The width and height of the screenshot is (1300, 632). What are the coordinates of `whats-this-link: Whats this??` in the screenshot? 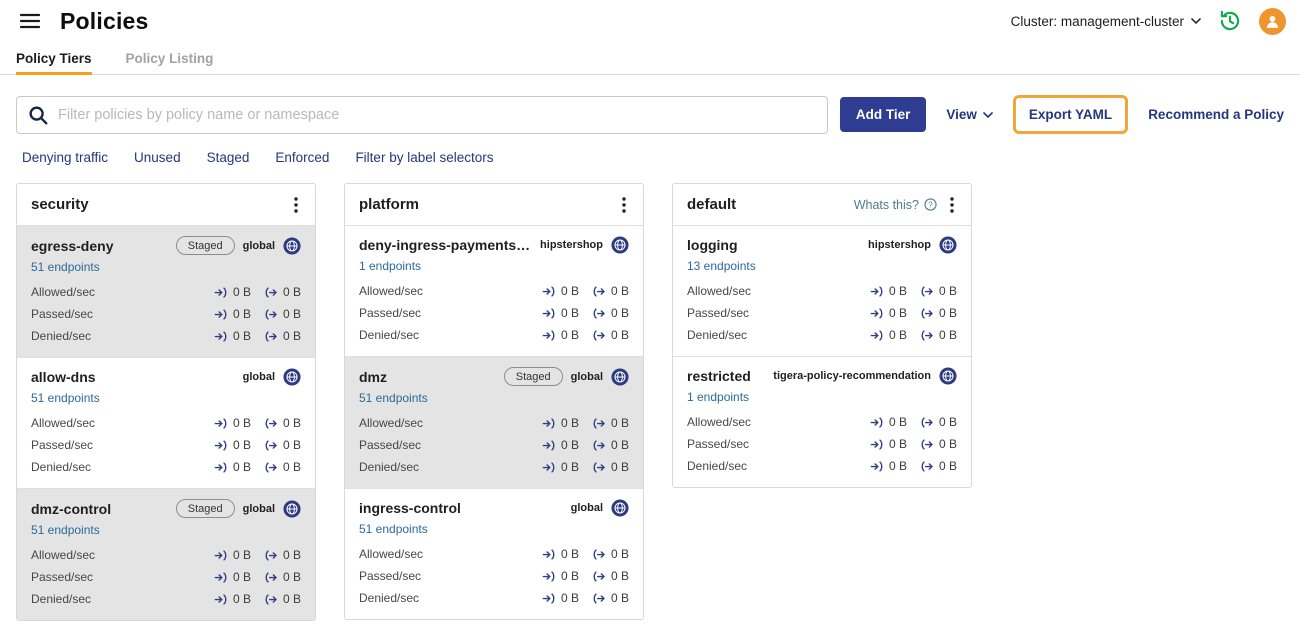 It's located at (895, 205).